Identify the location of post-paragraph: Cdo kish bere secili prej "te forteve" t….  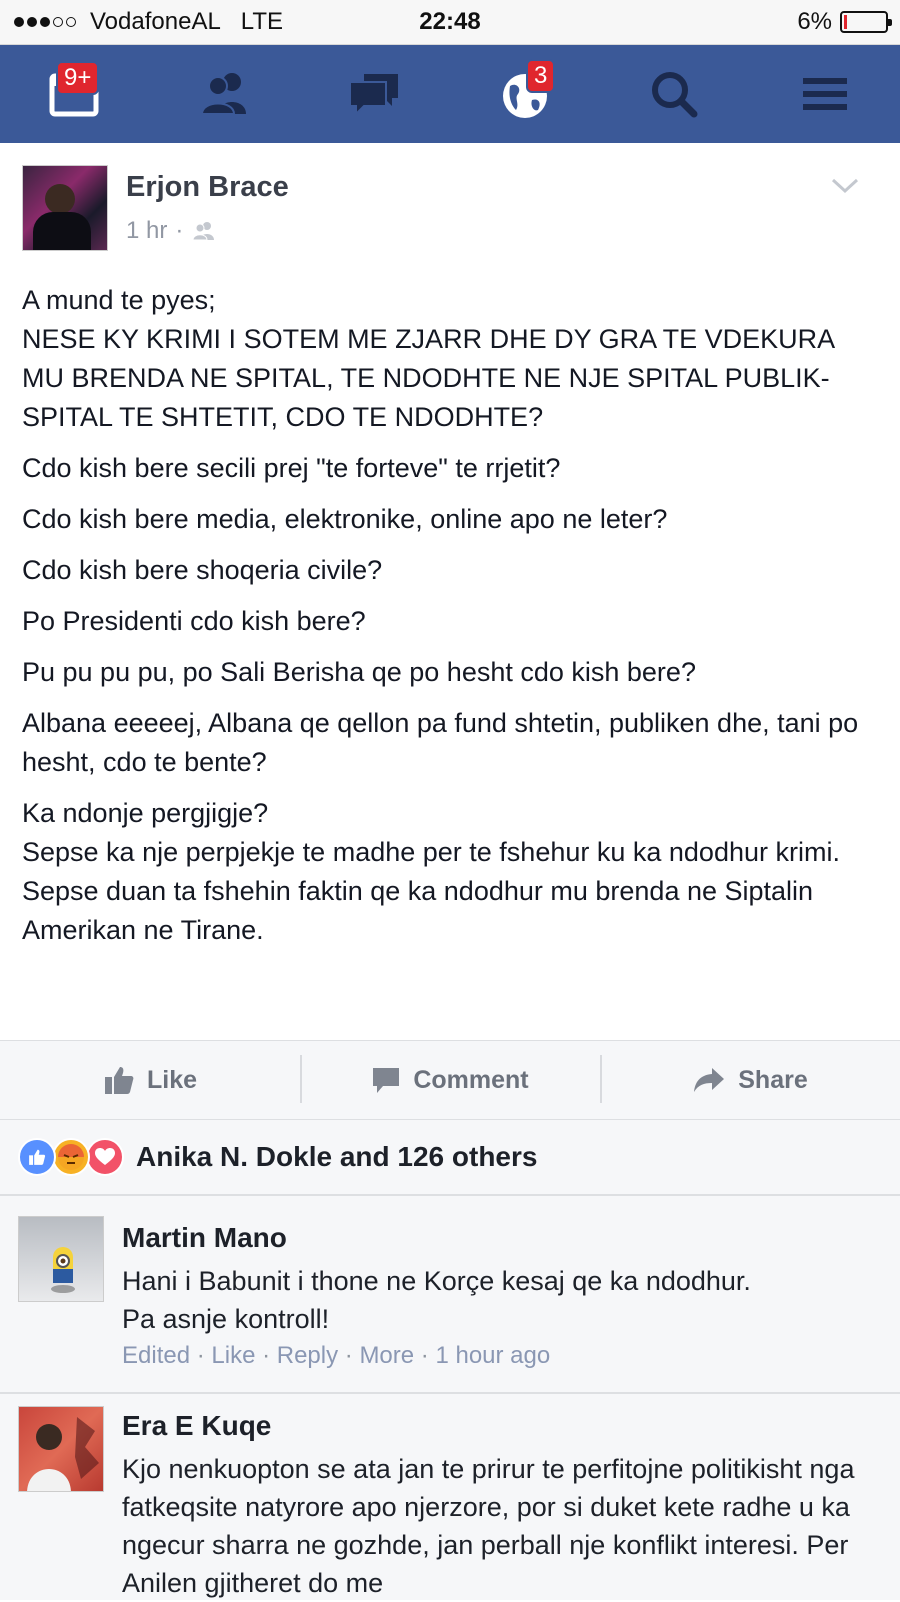
(291, 468).